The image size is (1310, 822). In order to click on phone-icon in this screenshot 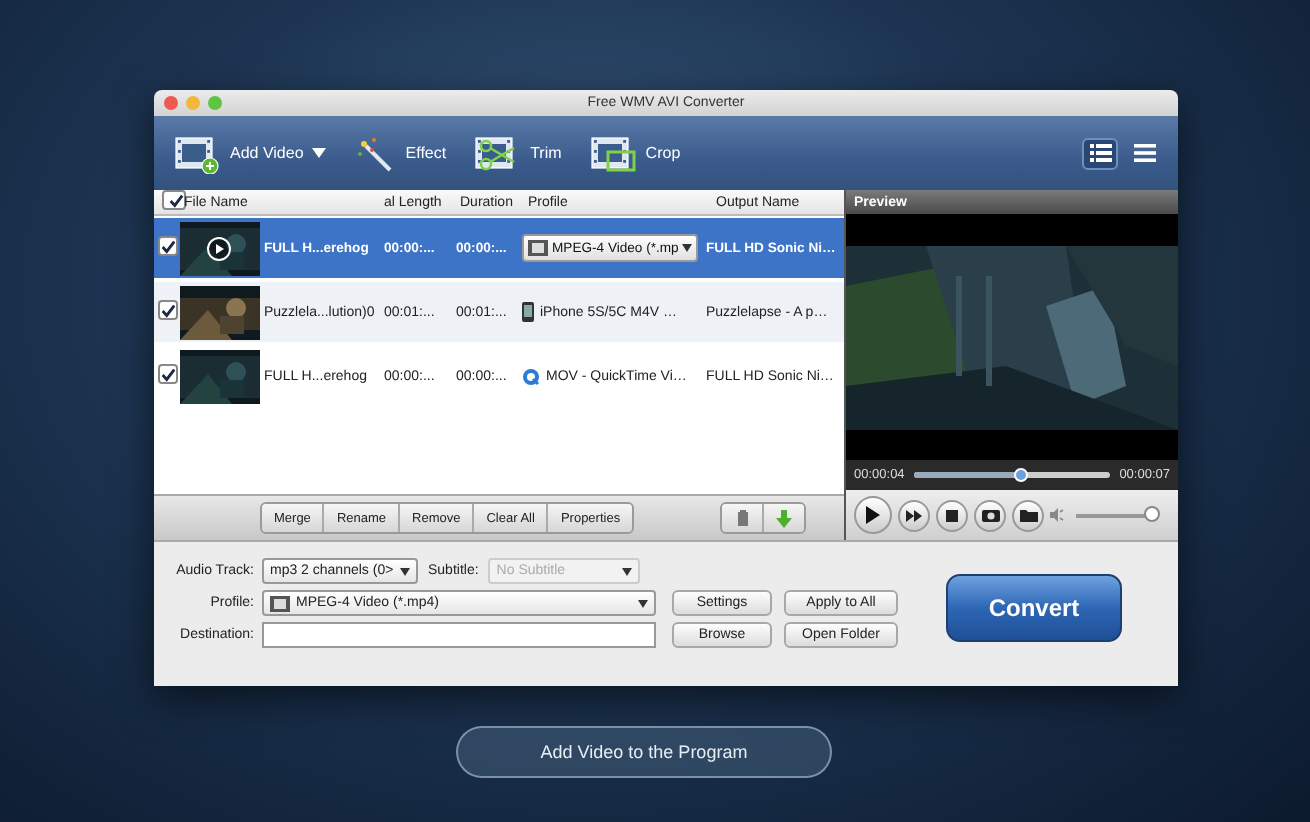, I will do `click(528, 312)`.